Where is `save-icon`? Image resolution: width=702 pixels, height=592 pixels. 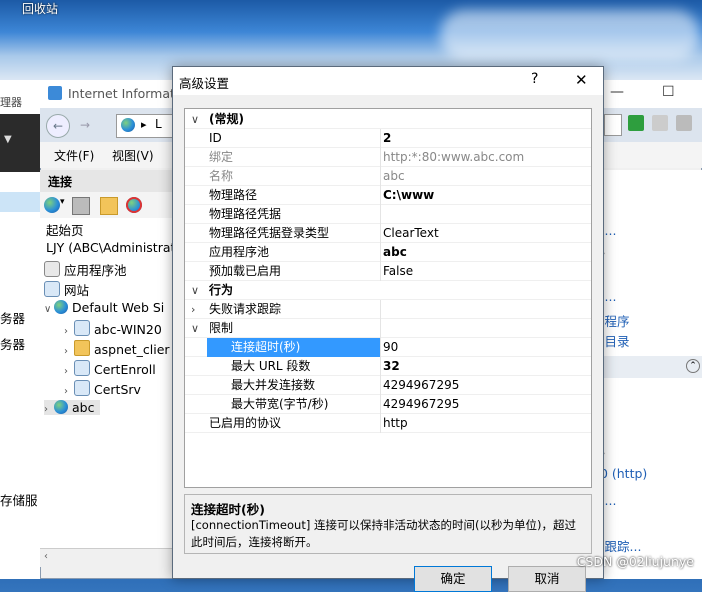 save-icon is located at coordinates (81, 206).